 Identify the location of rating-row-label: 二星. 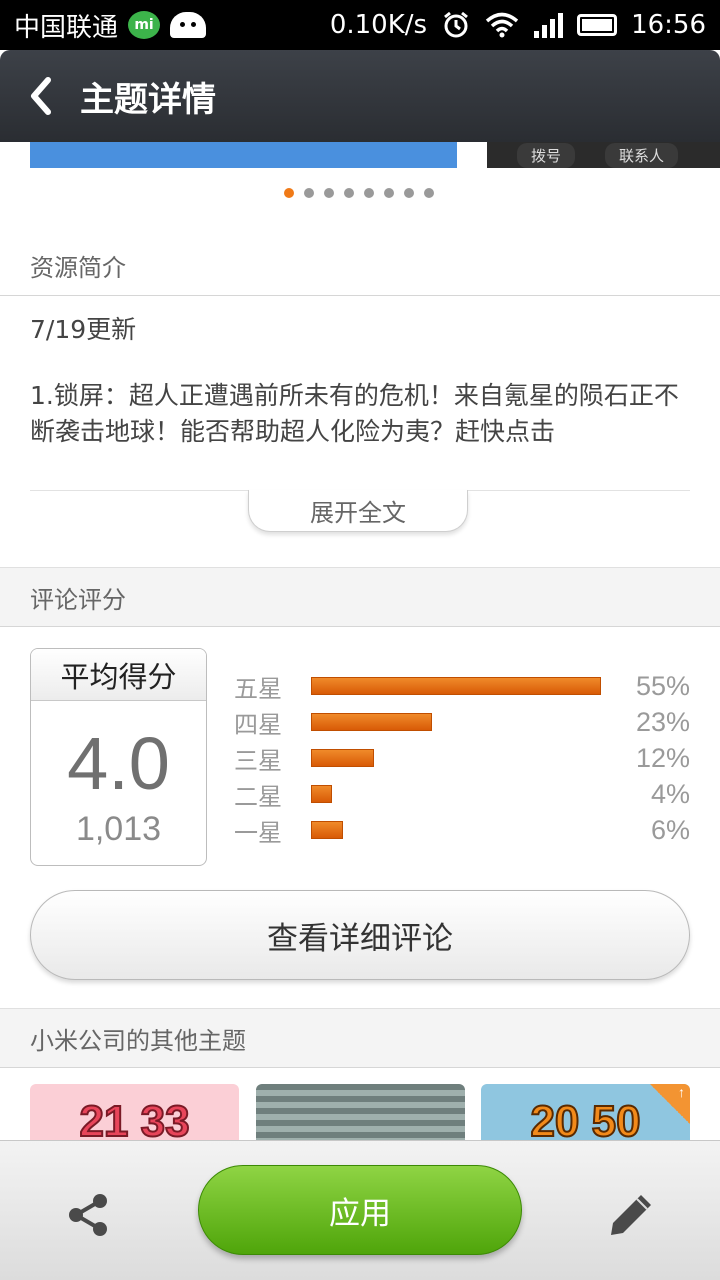
(258, 796).